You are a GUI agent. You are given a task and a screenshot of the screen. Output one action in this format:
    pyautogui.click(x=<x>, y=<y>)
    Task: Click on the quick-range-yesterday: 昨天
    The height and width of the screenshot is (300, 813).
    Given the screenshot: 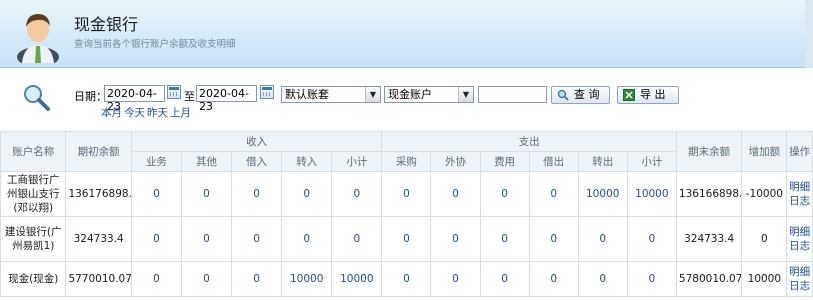 What is the action you would take?
    pyautogui.click(x=157, y=112)
    